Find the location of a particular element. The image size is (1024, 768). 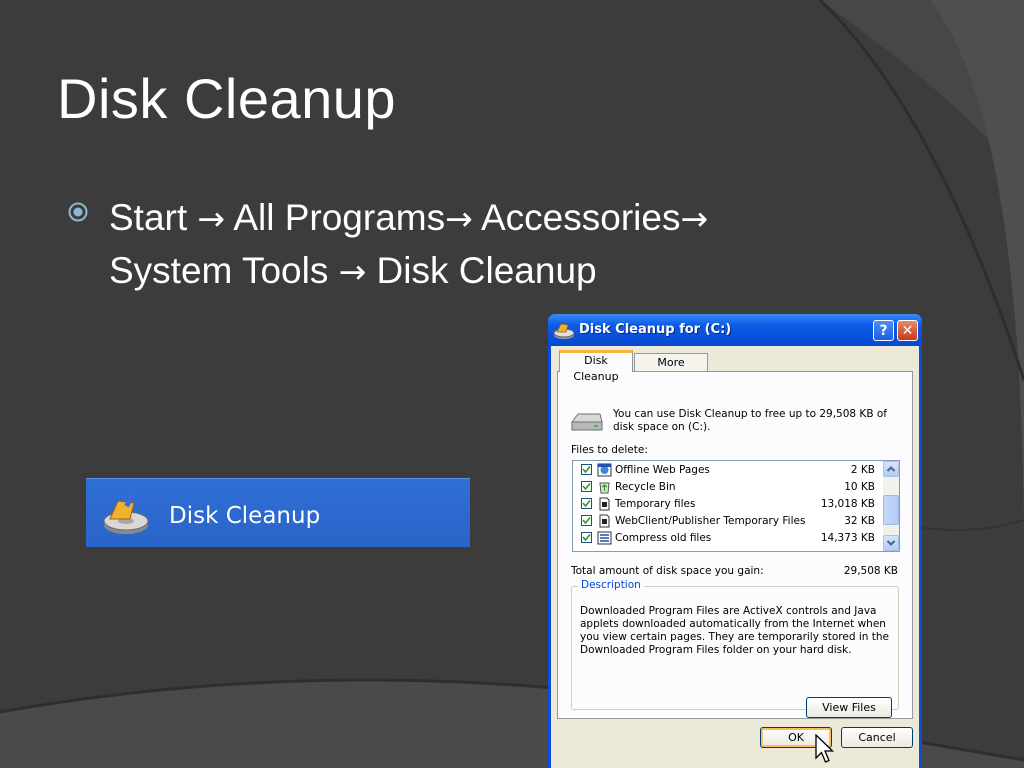

close-button: ✕ is located at coordinates (907, 330).